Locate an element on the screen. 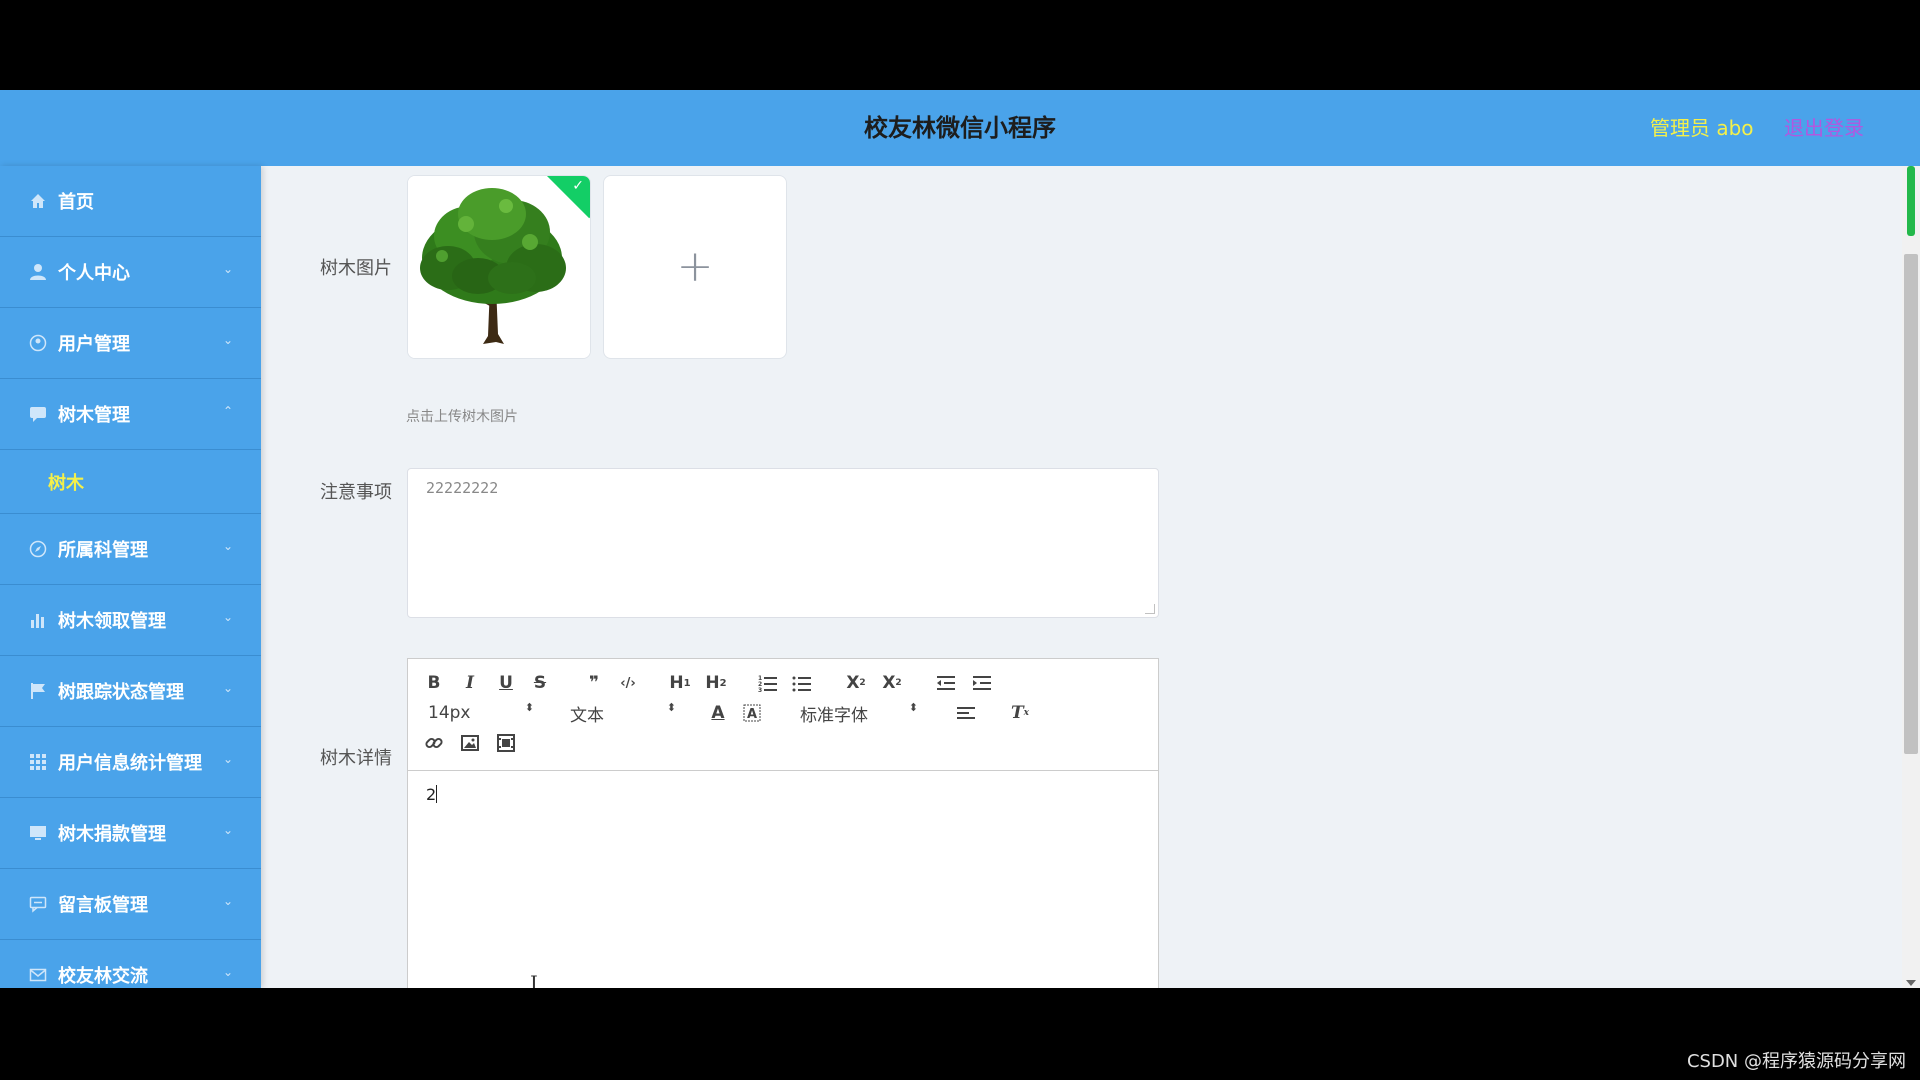 Image resolution: width=1920 pixels, height=1080 pixels. user-icon is located at coordinates (38, 272).